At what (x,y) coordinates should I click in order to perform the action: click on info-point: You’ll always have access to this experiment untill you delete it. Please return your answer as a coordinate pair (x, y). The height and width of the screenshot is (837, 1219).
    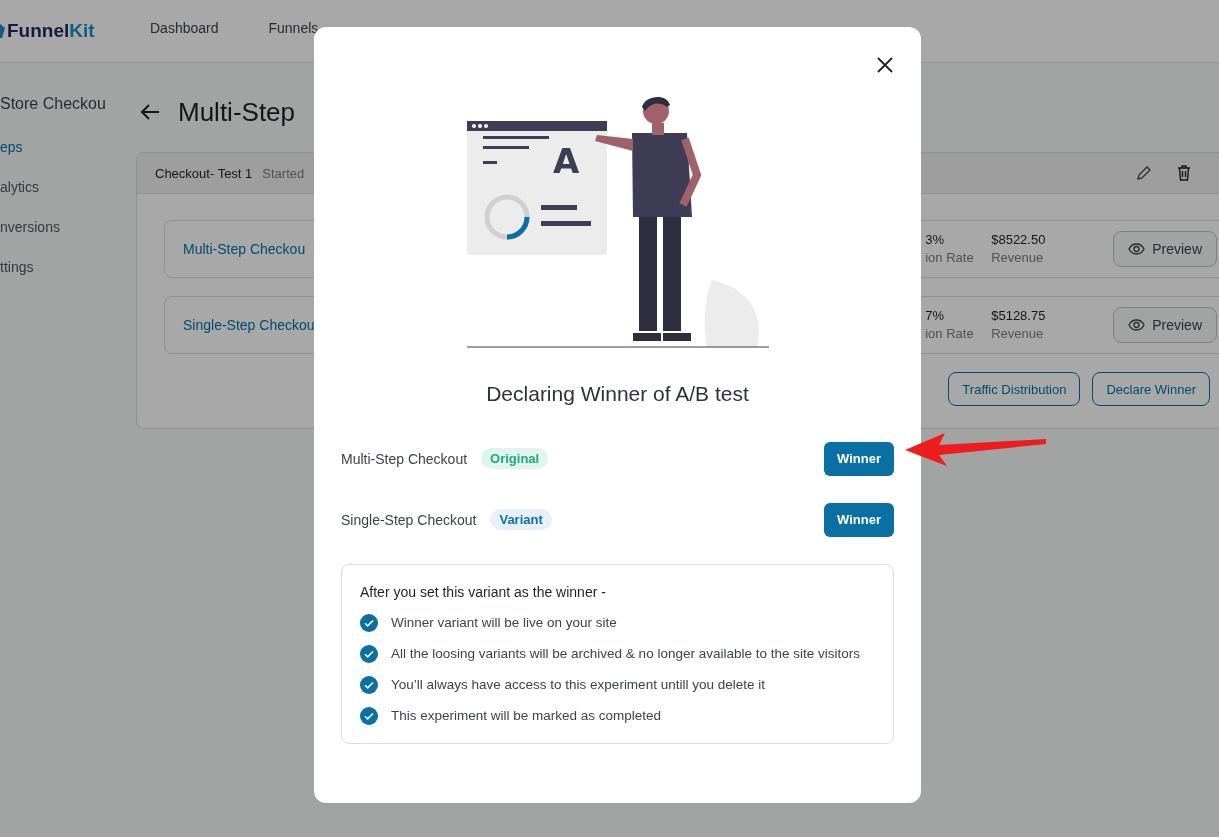
    Looking at the image, I should click on (578, 685).